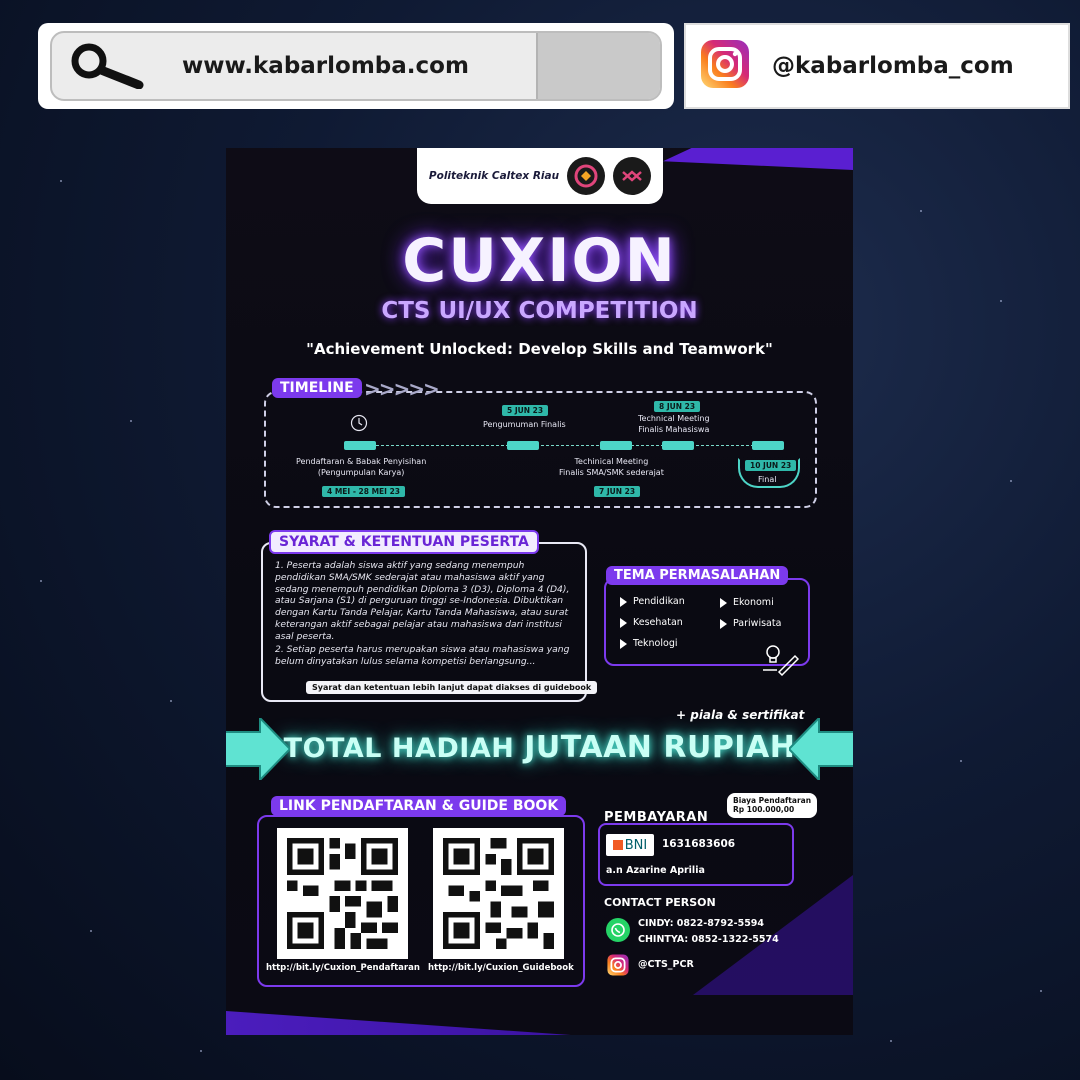  I want to click on prize-extra: + piala & sertifikat, so click(740, 715).